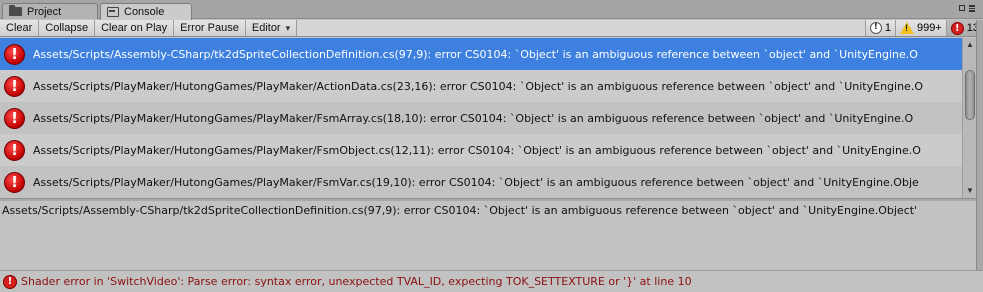 This screenshot has width=983, height=292. What do you see at coordinates (970, 95) in the screenshot?
I see `scrollbar-thumb` at bounding box center [970, 95].